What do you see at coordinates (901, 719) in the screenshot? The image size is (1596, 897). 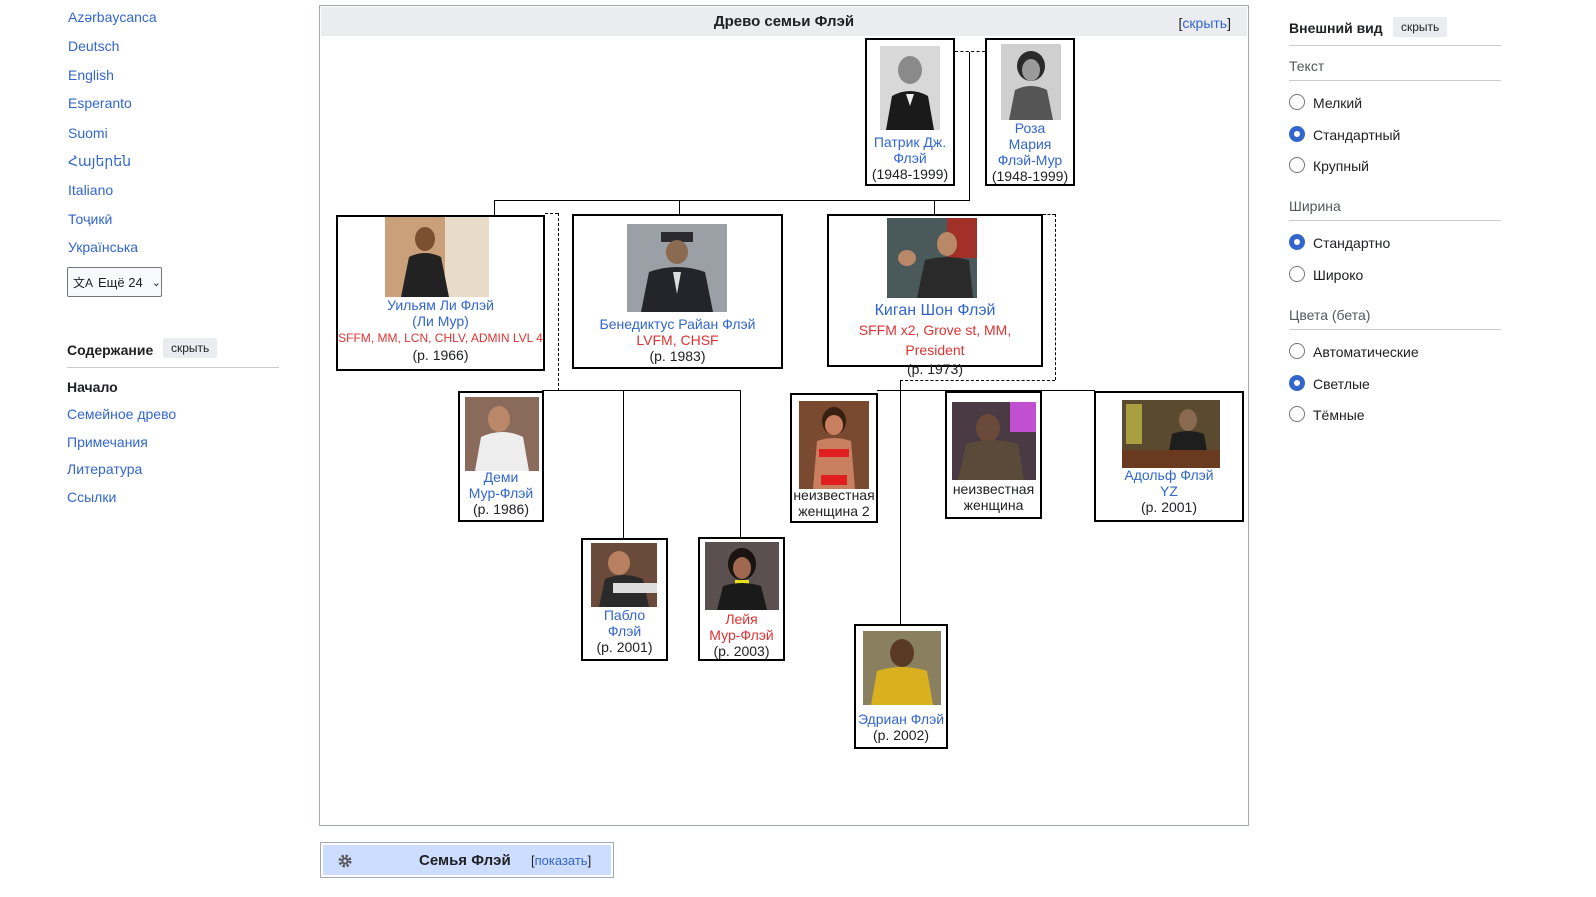 I see `person-link-adrian: Эдриан Флэй` at bounding box center [901, 719].